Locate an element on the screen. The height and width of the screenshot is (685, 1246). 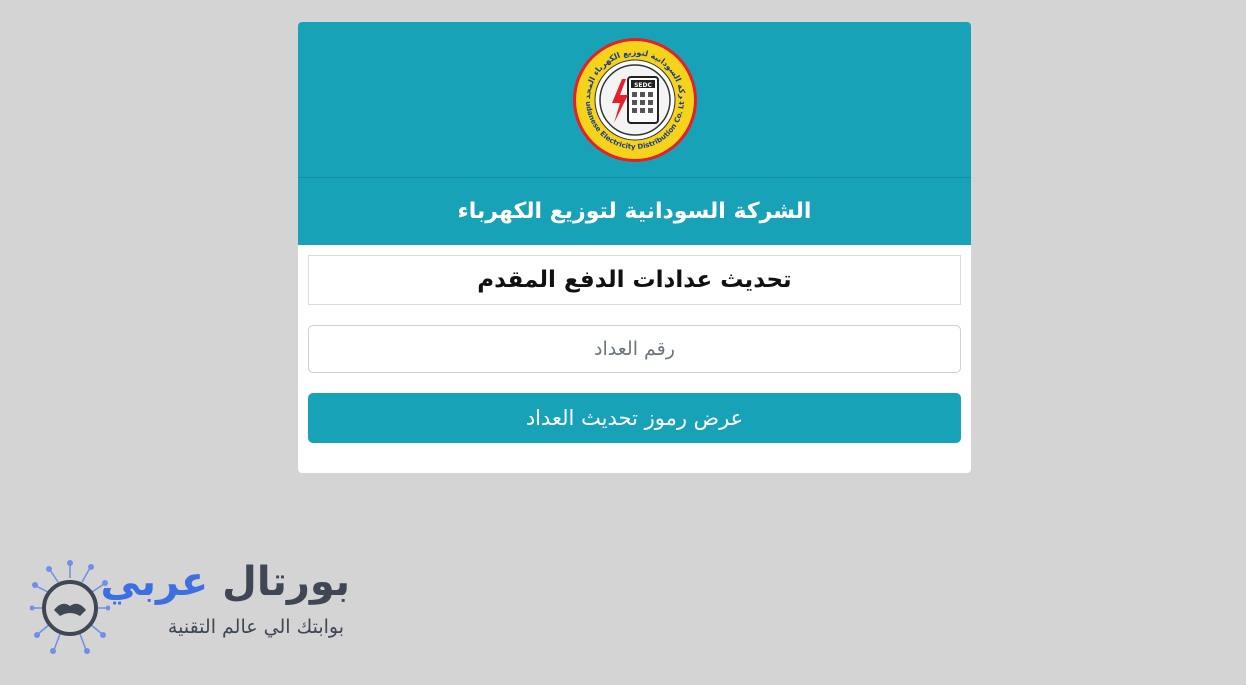
watermark-logo: بورتال عربي بوابتك الي عالم التقنية is located at coordinates (189, 608).